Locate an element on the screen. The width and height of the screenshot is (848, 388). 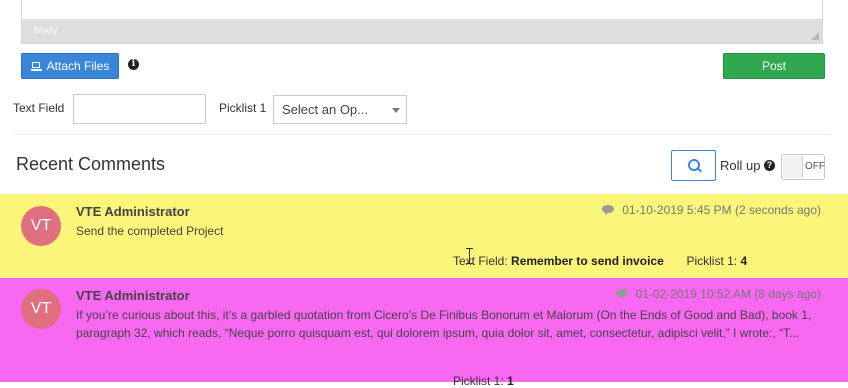
toggle-knob is located at coordinates (793, 167).